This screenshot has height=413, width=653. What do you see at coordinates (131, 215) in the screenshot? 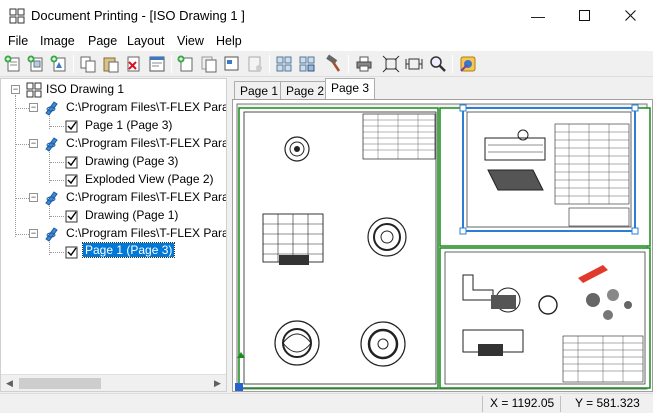
I see `tree-page-label: Drawing (Page 1)` at bounding box center [131, 215].